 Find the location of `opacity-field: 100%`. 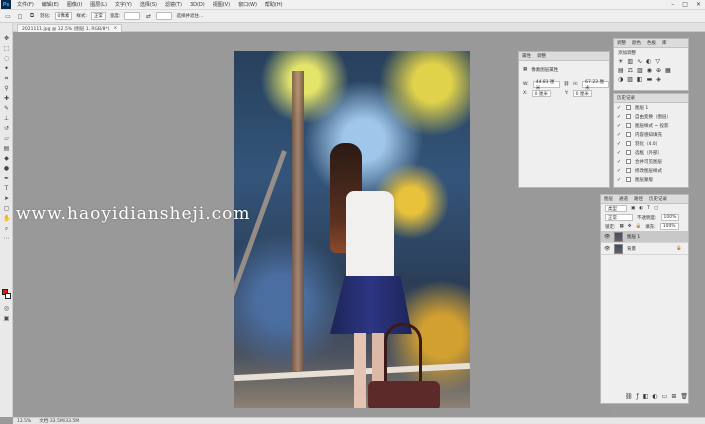

opacity-field: 100% is located at coordinates (670, 217).